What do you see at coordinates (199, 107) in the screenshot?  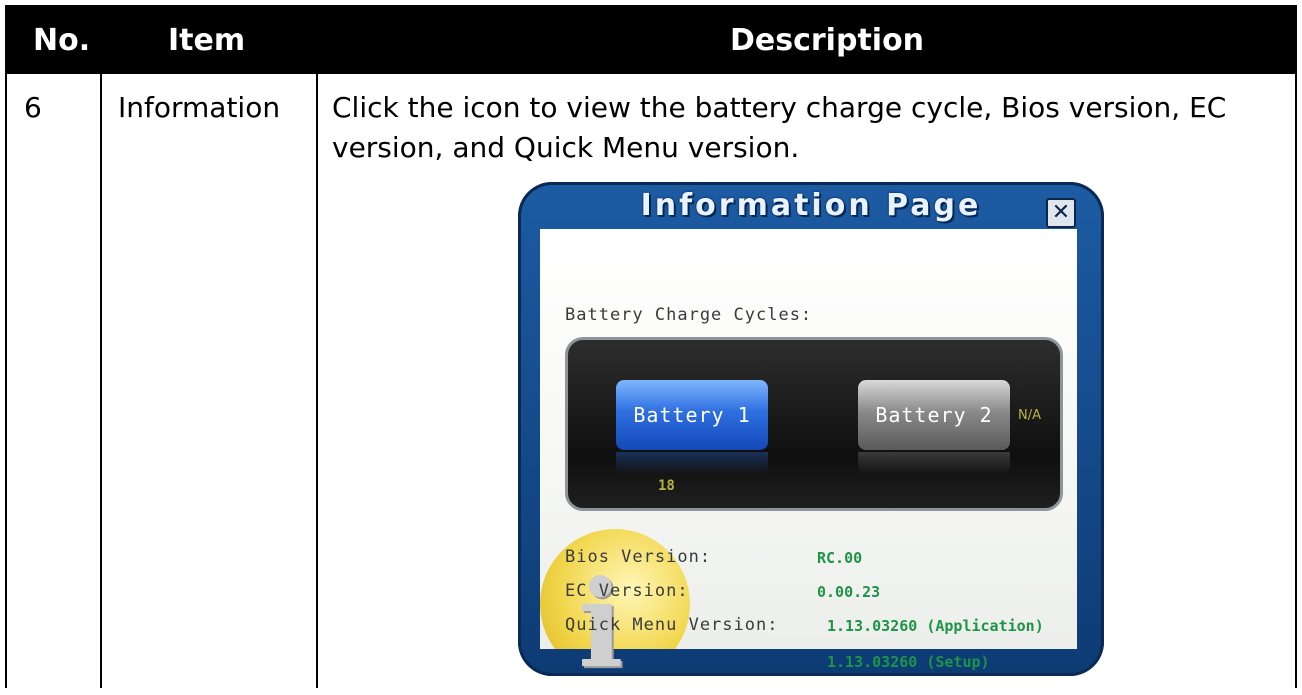 I see `row-item: Information` at bounding box center [199, 107].